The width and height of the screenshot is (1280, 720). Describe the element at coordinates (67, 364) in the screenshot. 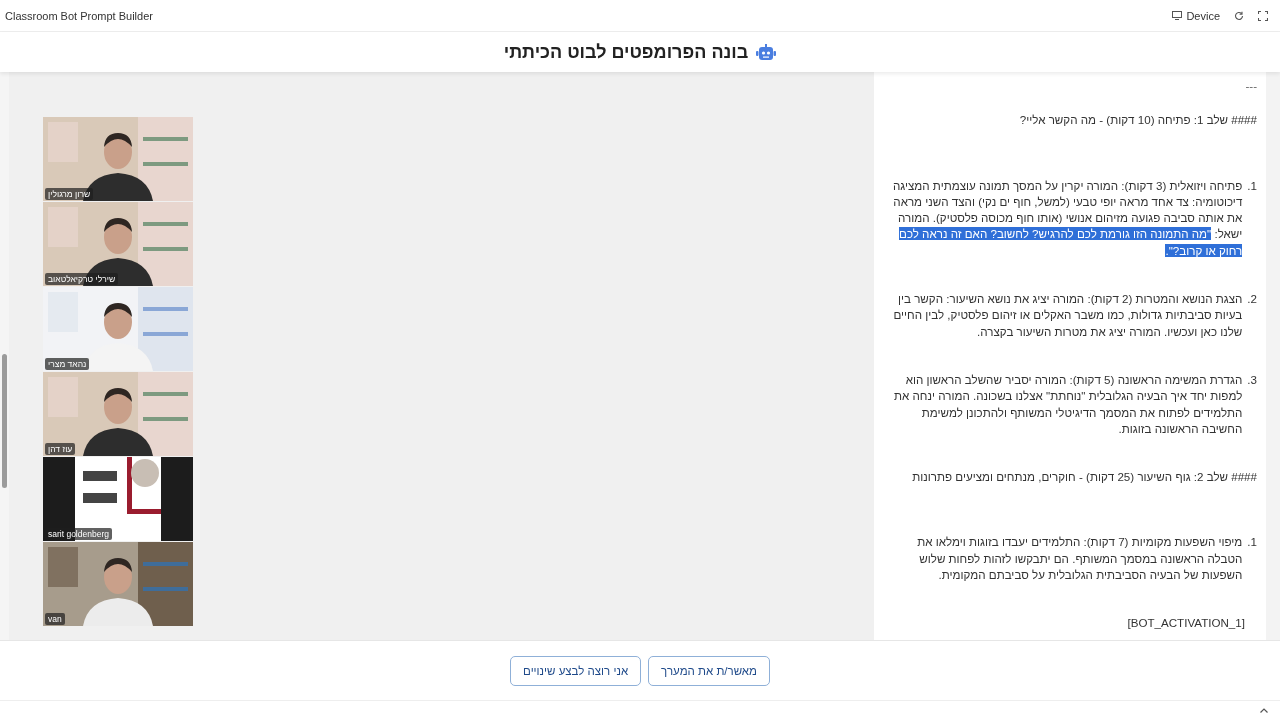

I see `participant-name: נהאד מצרי` at that location.